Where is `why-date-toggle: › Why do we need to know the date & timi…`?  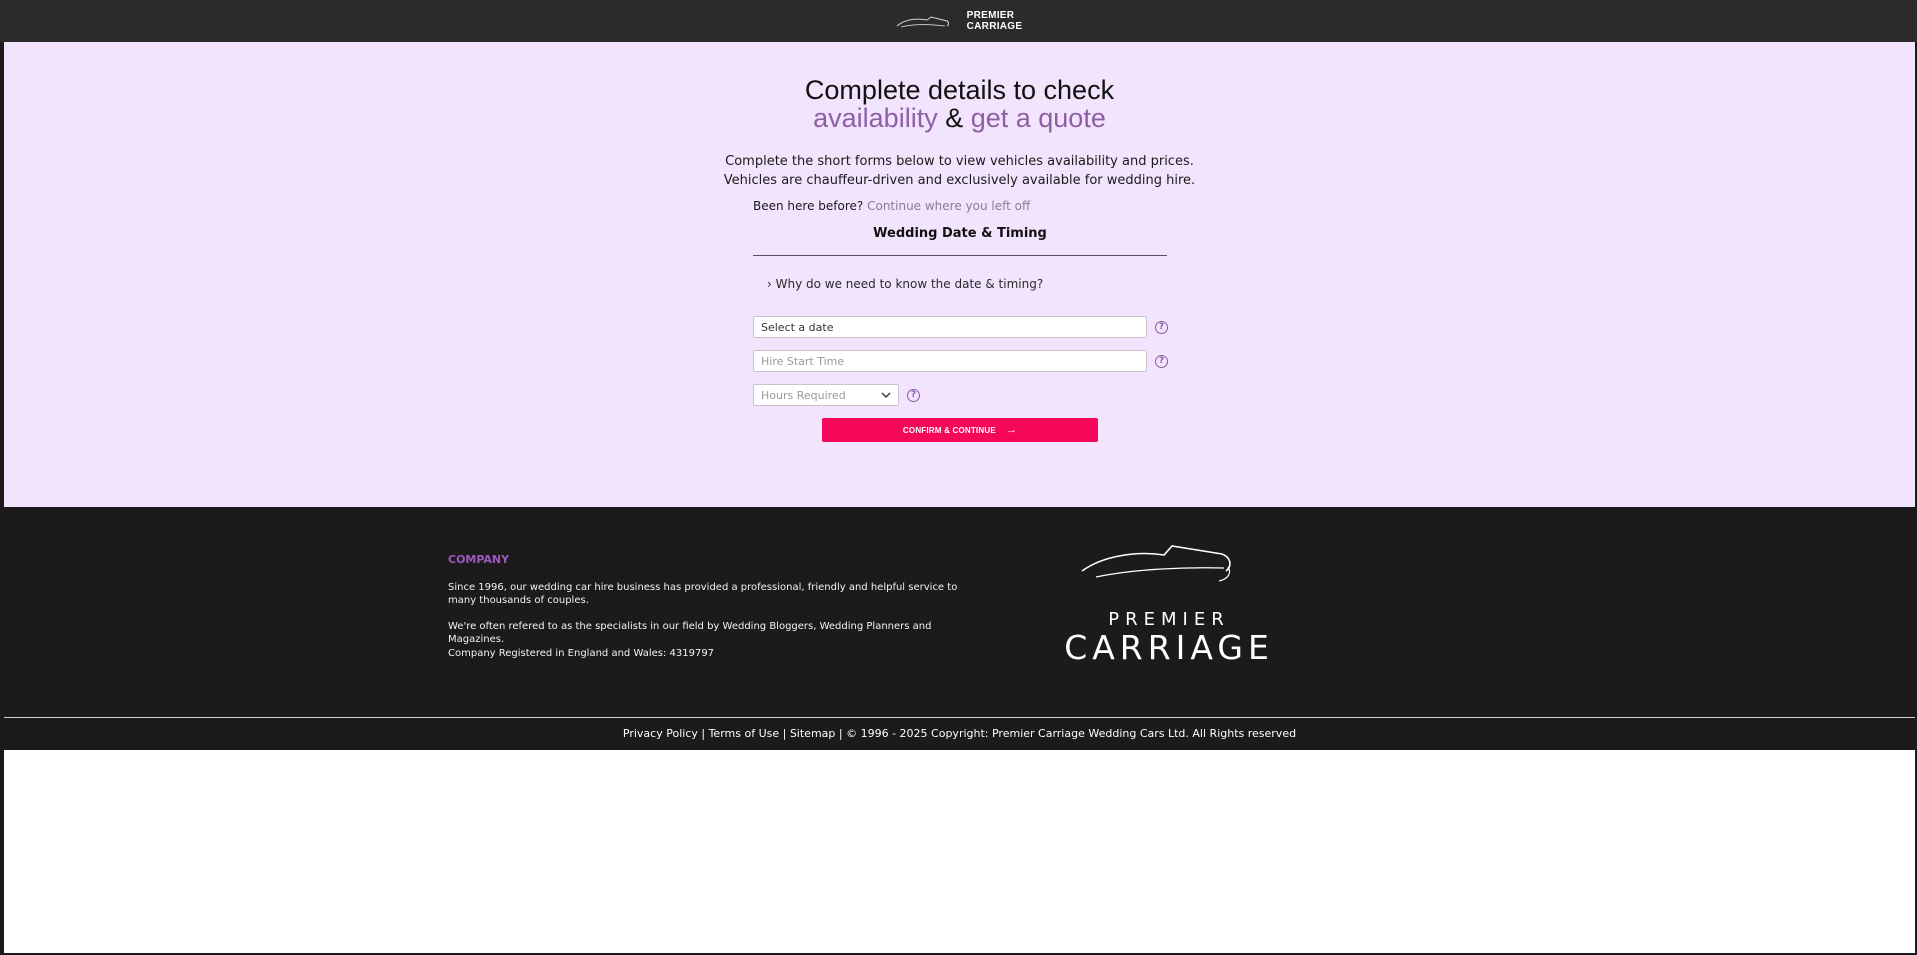 why-date-toggle: › Why do we need to know the date & timi… is located at coordinates (905, 284).